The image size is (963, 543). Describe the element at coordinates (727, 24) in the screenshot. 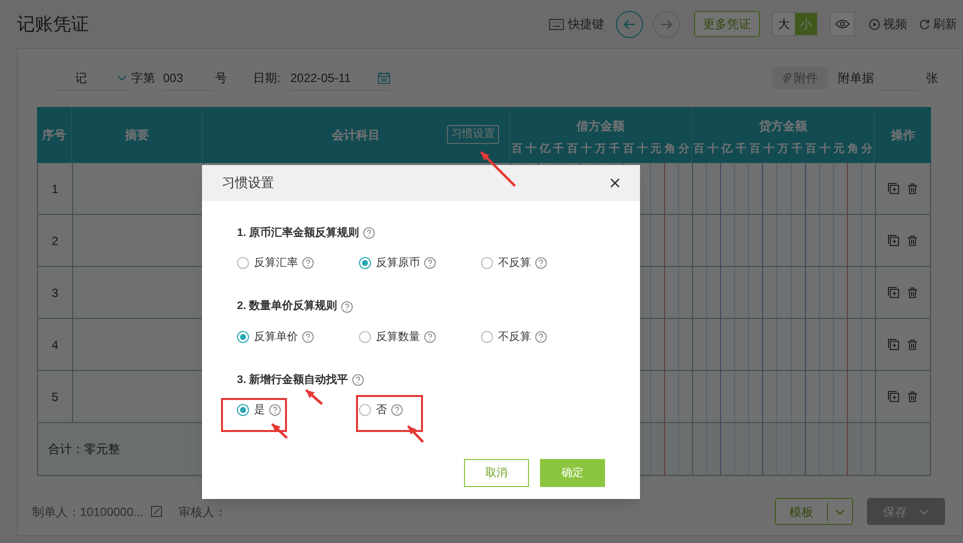

I see `more-vouchers-button: 更多凭证` at that location.